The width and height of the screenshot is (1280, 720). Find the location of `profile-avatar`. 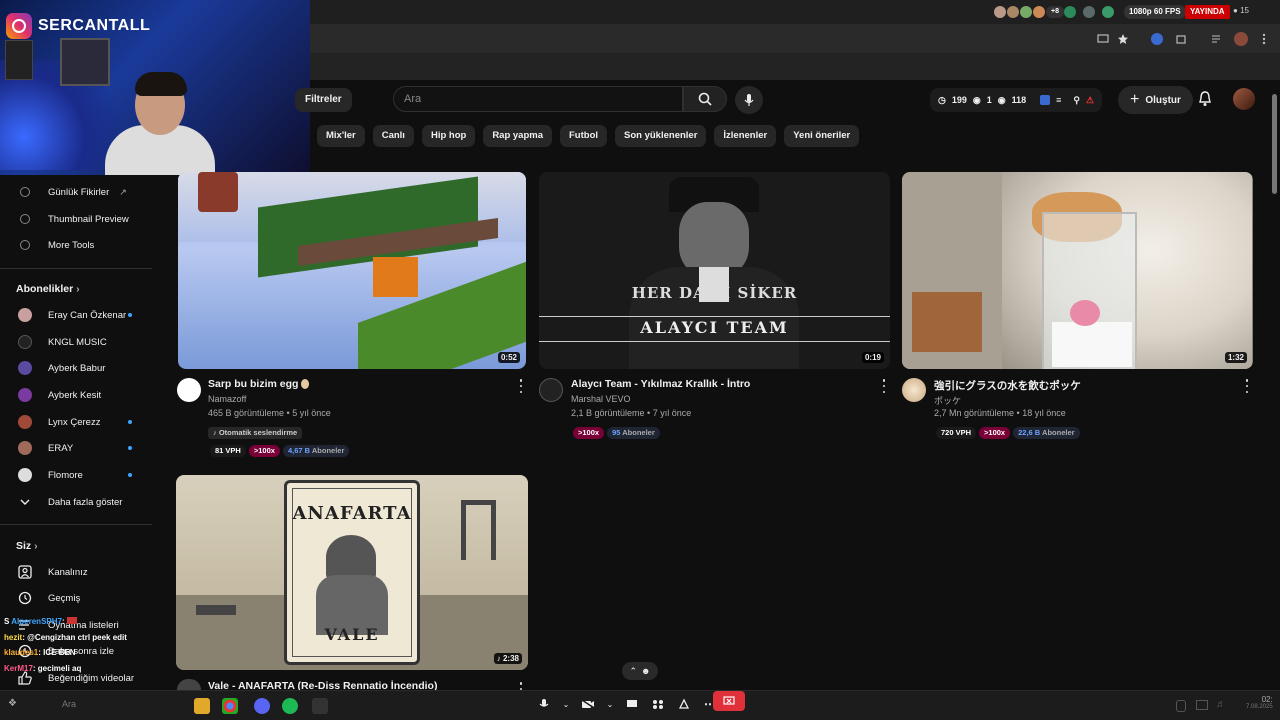

profile-avatar is located at coordinates (1241, 39).